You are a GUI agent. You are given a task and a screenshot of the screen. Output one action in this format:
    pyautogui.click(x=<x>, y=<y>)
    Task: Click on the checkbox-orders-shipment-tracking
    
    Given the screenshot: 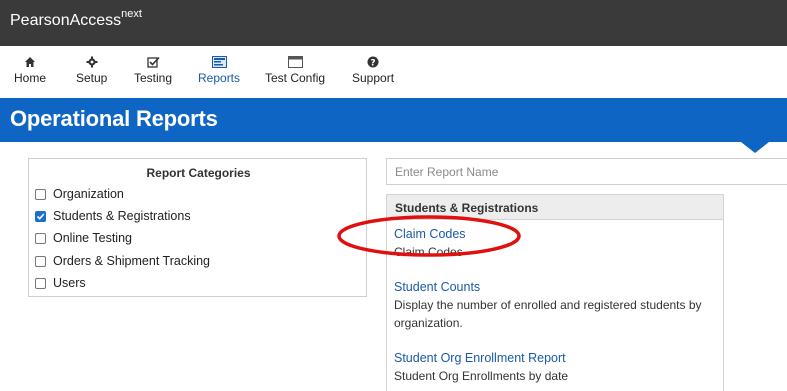 What is the action you would take?
    pyautogui.click(x=40, y=261)
    